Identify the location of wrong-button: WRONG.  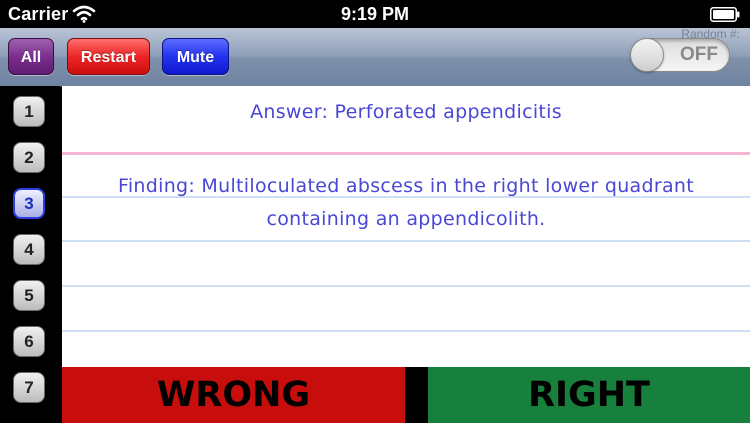
(233, 395).